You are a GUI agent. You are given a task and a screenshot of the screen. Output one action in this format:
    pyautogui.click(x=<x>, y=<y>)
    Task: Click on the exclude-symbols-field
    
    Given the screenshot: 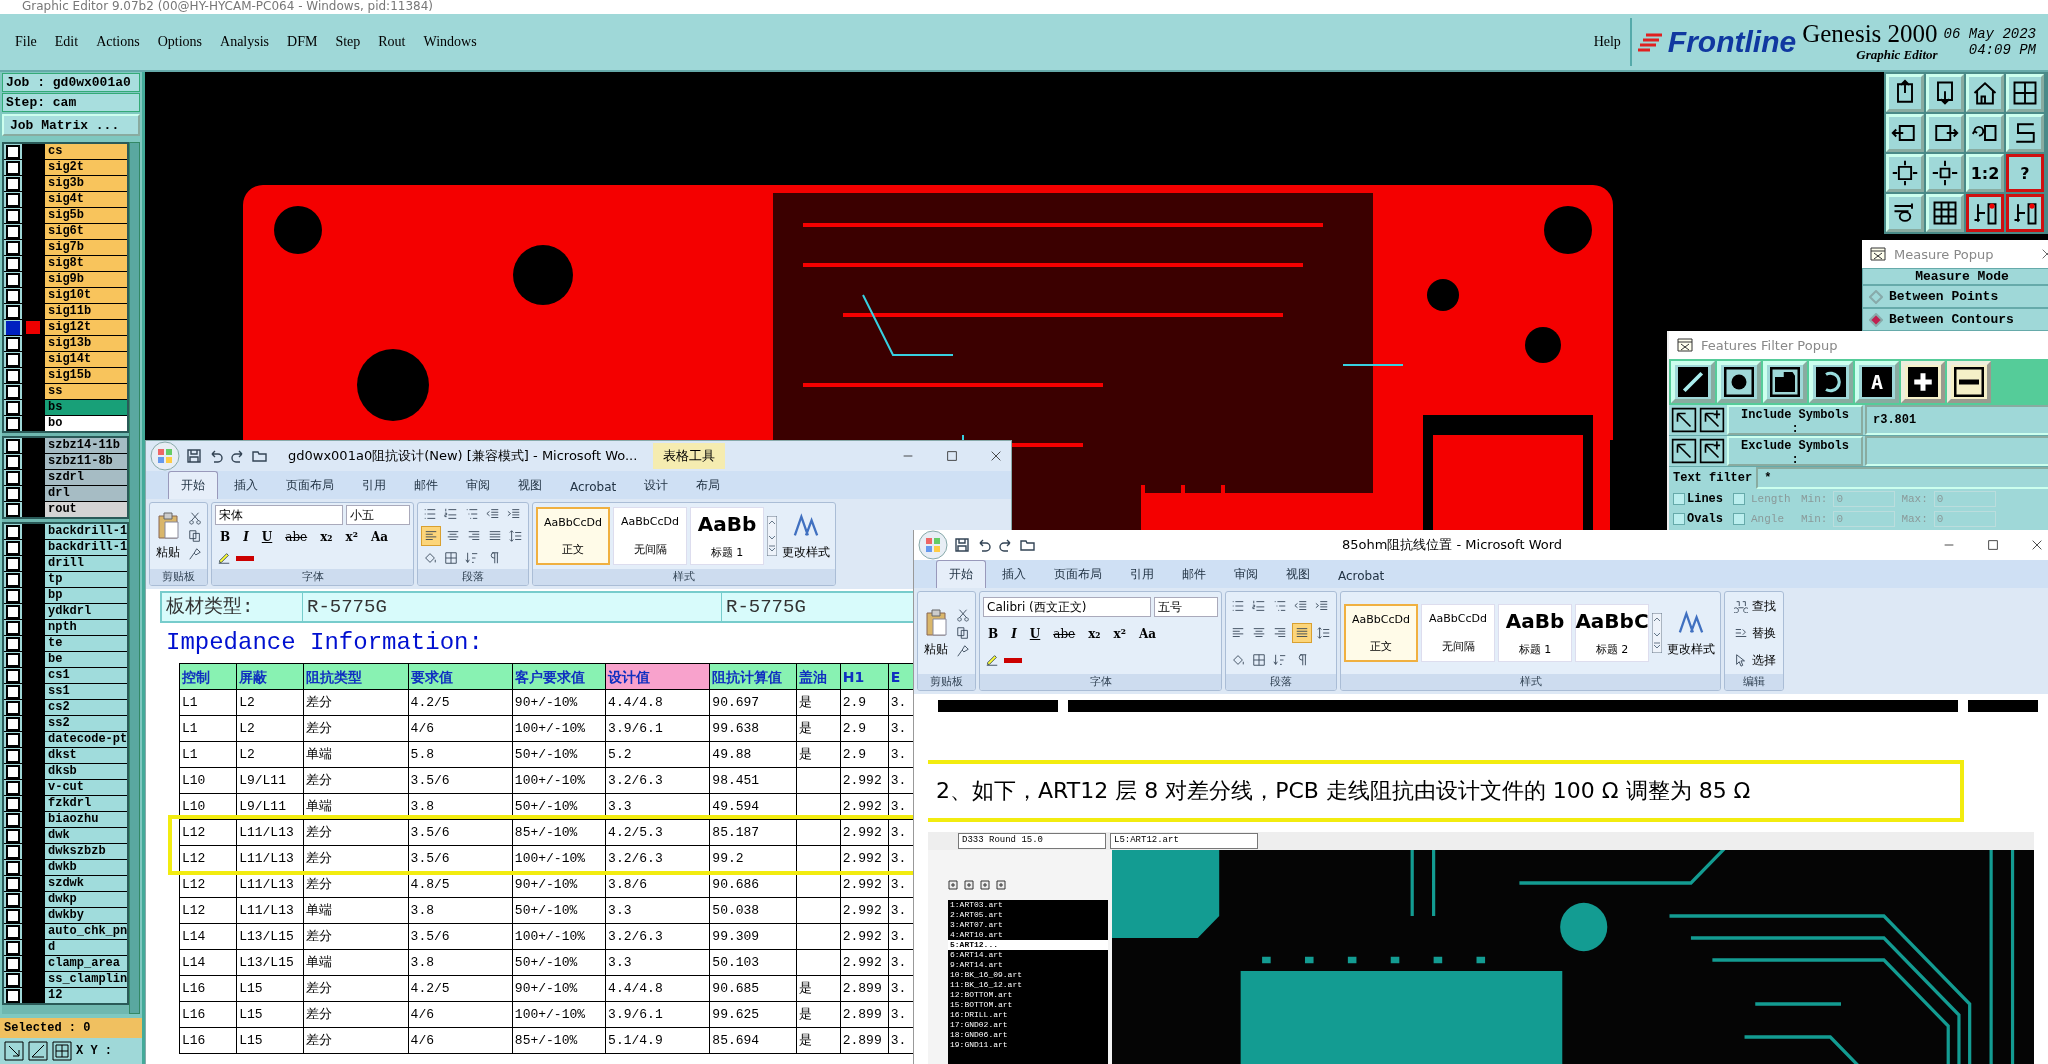 What is the action you would take?
    pyautogui.click(x=1956, y=451)
    